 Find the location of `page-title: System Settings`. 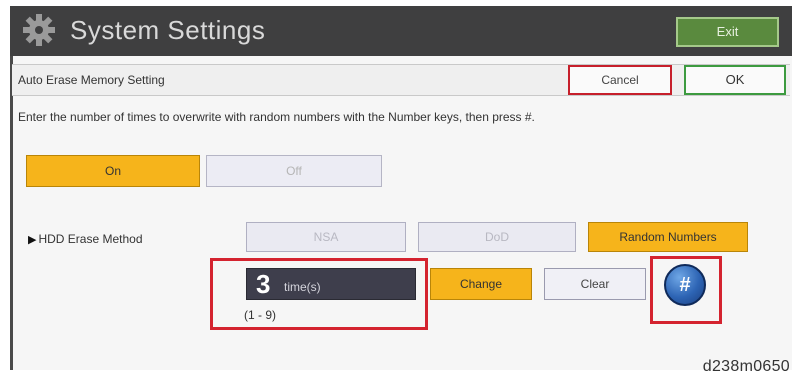

page-title: System Settings is located at coordinates (168, 30).